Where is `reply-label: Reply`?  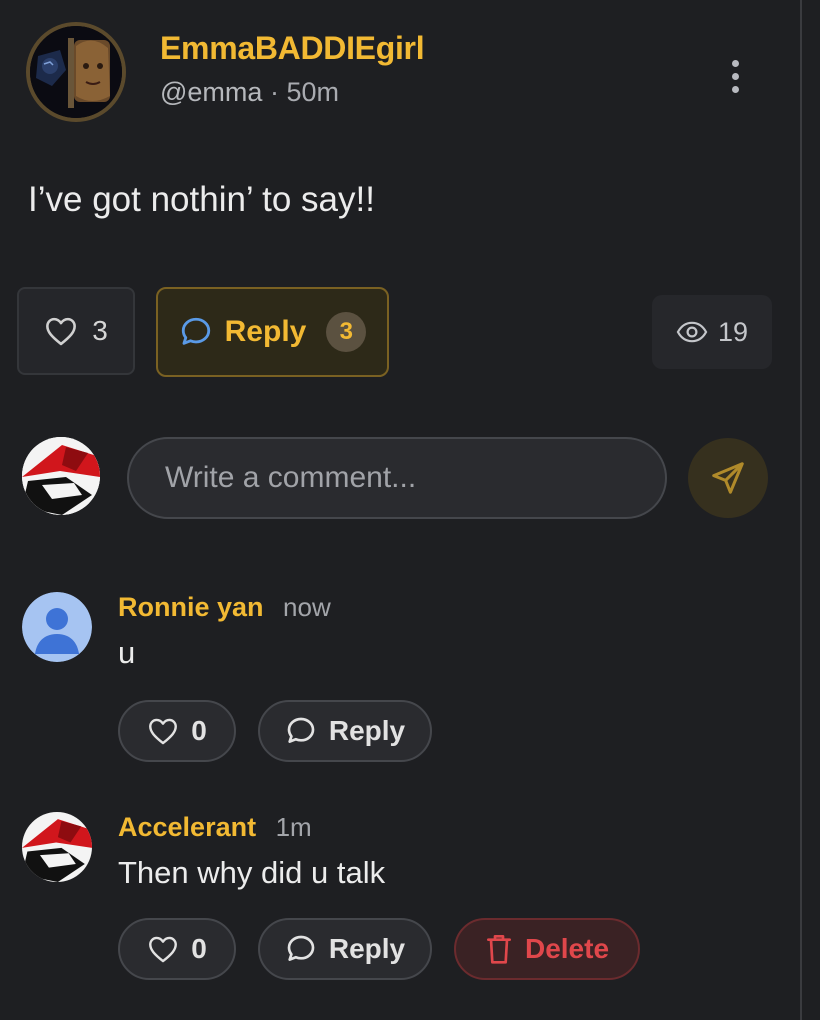 reply-label: Reply is located at coordinates (265, 331).